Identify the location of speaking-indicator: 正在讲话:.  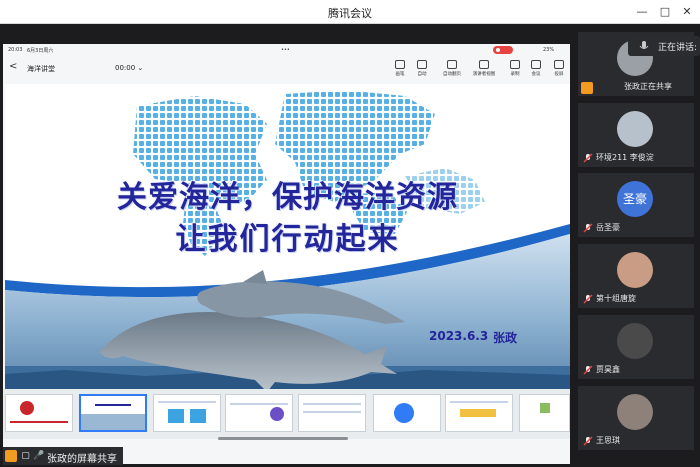
(664, 46).